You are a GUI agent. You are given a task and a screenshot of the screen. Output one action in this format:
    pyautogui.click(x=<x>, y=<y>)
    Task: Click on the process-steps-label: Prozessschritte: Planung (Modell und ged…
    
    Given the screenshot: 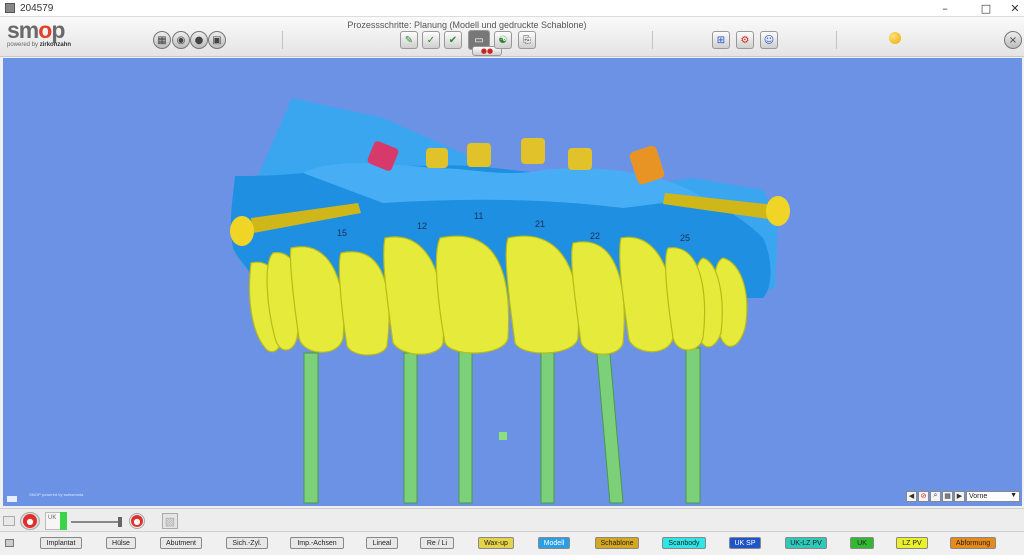 What is the action you would take?
    pyautogui.click(x=467, y=25)
    